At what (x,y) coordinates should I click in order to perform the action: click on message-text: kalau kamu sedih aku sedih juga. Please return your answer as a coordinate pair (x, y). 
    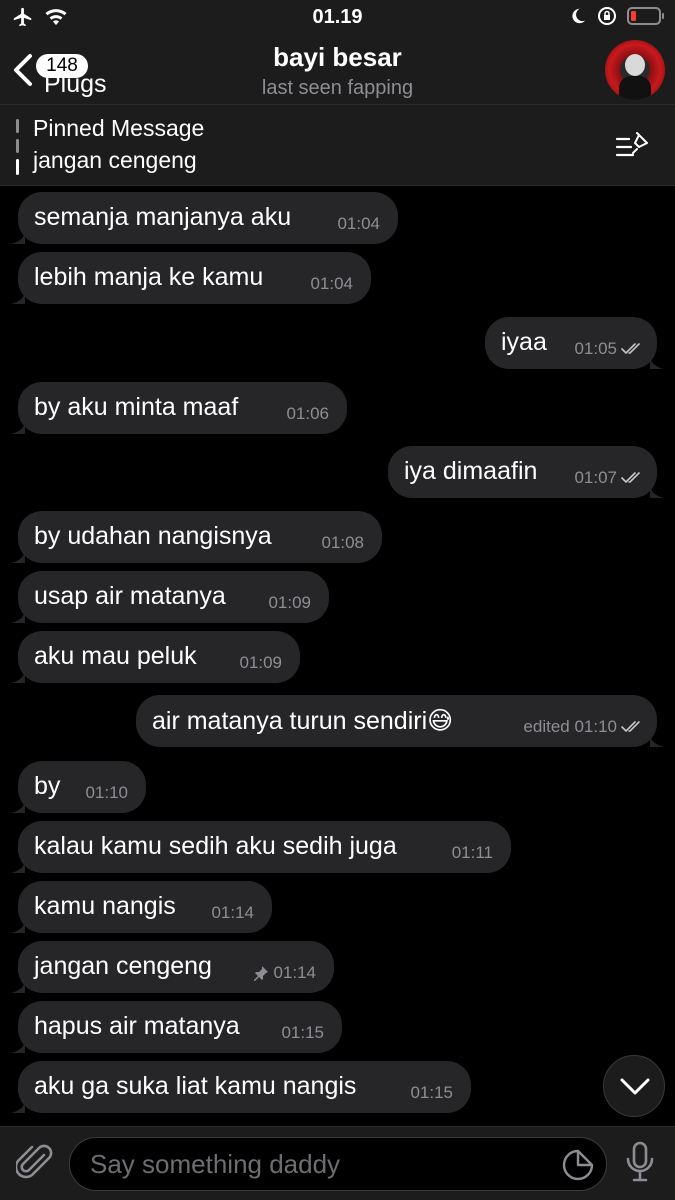
    Looking at the image, I should click on (215, 846).